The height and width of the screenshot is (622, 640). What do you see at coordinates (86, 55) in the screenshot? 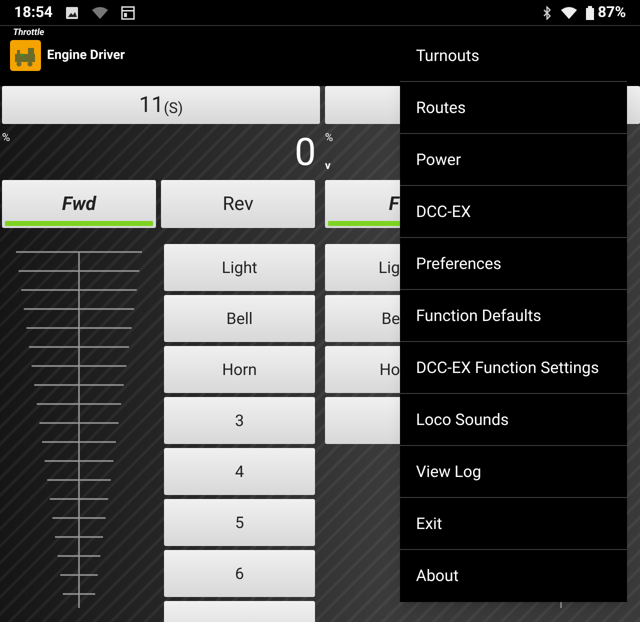
I see `app-title: Engine Driver` at bounding box center [86, 55].